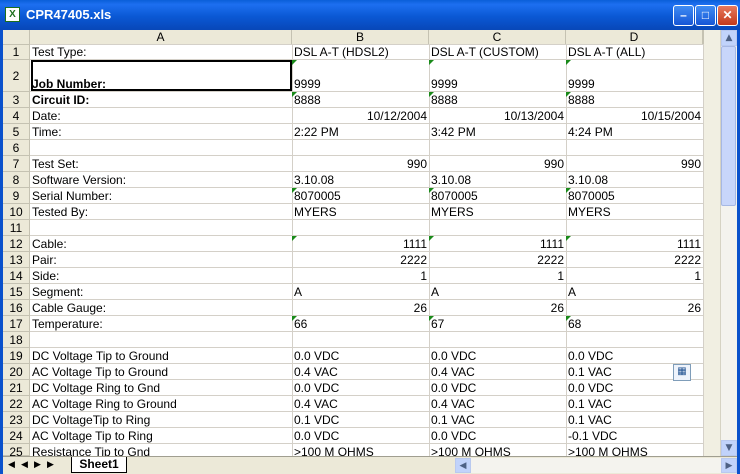 This screenshot has width=740, height=474. I want to click on row-header: 20, so click(16, 372).